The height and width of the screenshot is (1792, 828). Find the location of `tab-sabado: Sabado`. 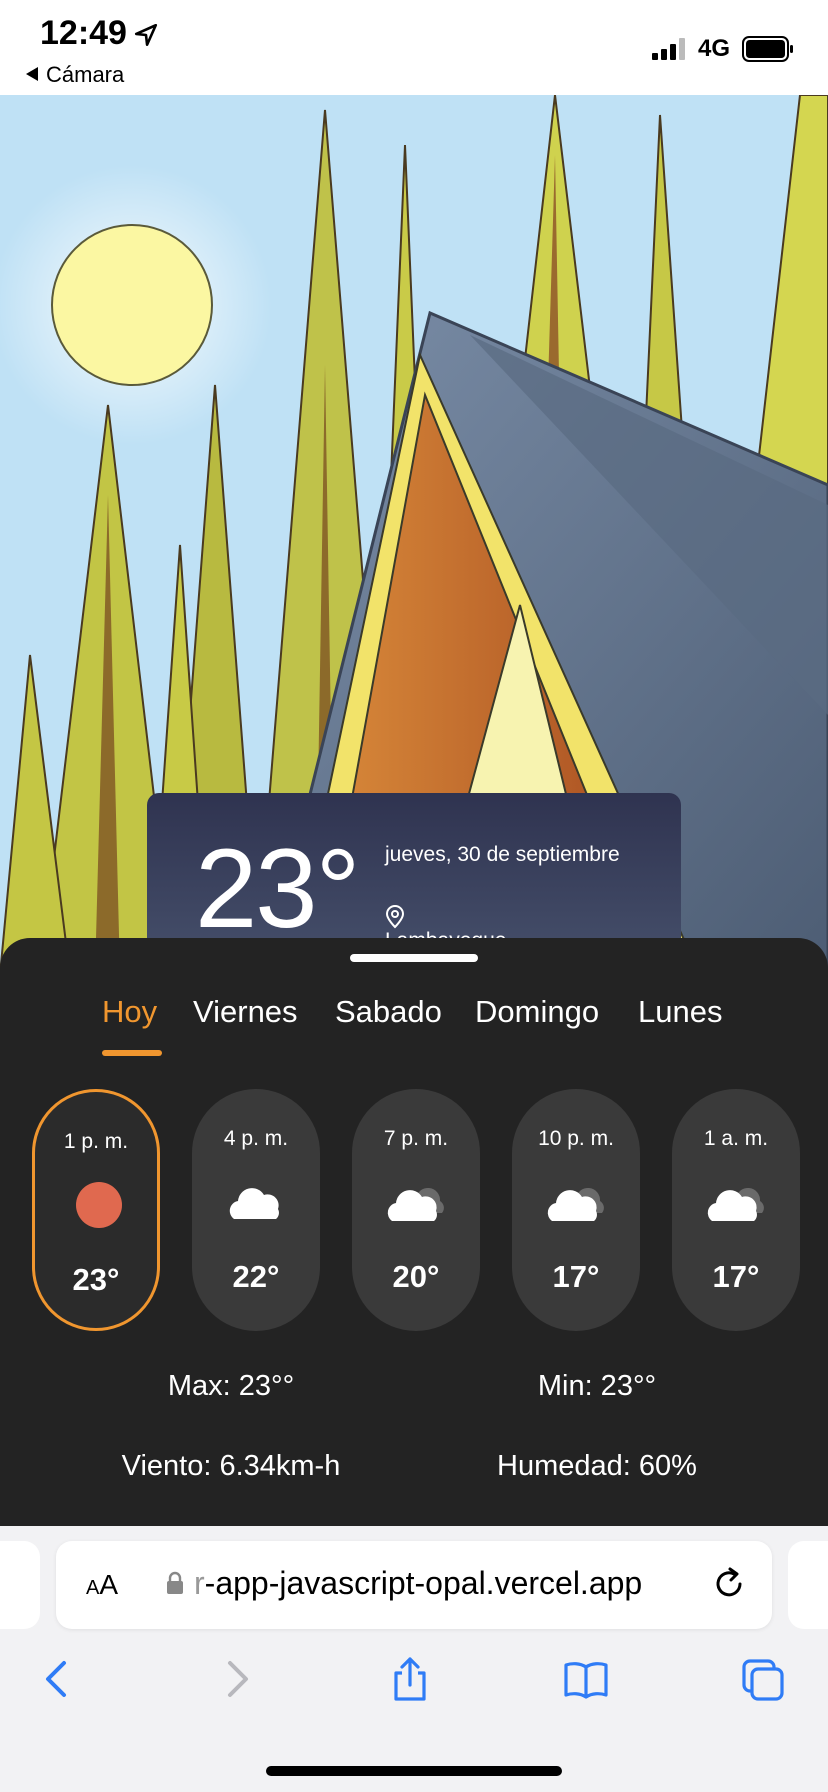

tab-sabado: Sabado is located at coordinates (388, 1012).